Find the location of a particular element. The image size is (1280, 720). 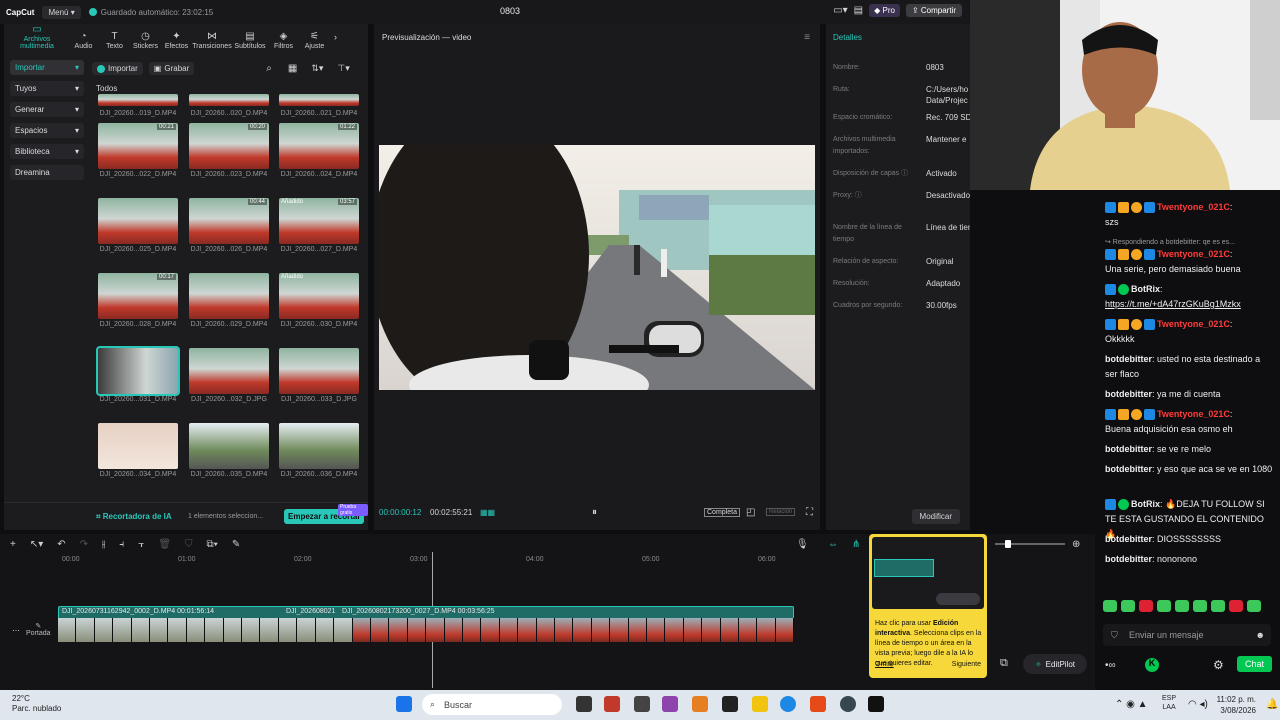

media-thumbnail: 01:22 is located at coordinates (319, 146).